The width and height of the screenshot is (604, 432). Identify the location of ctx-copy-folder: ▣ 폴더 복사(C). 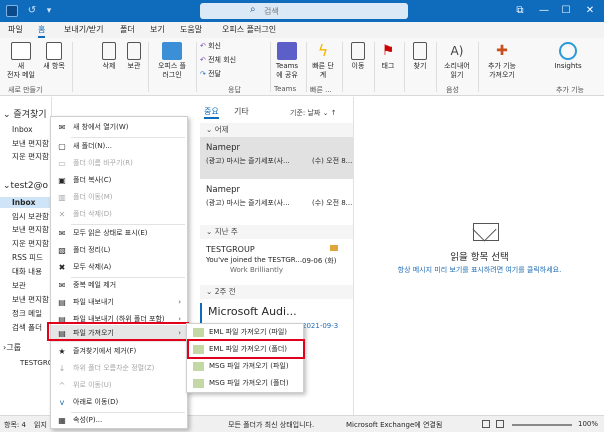
(119, 180).